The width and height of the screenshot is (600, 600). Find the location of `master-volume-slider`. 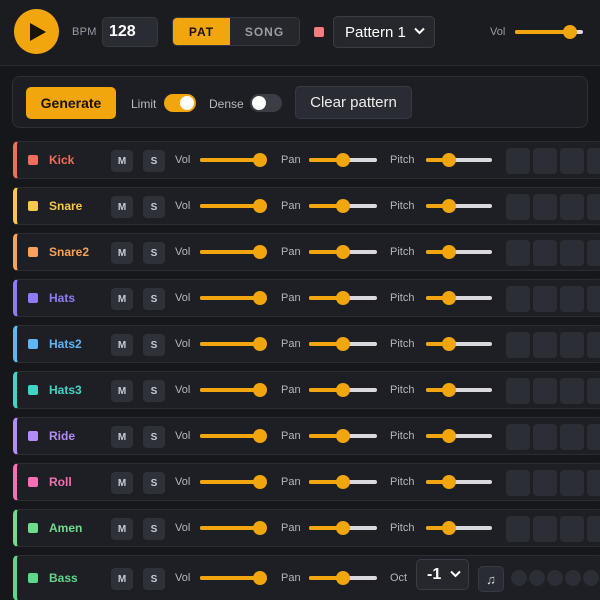

master-volume-slider is located at coordinates (549, 32).